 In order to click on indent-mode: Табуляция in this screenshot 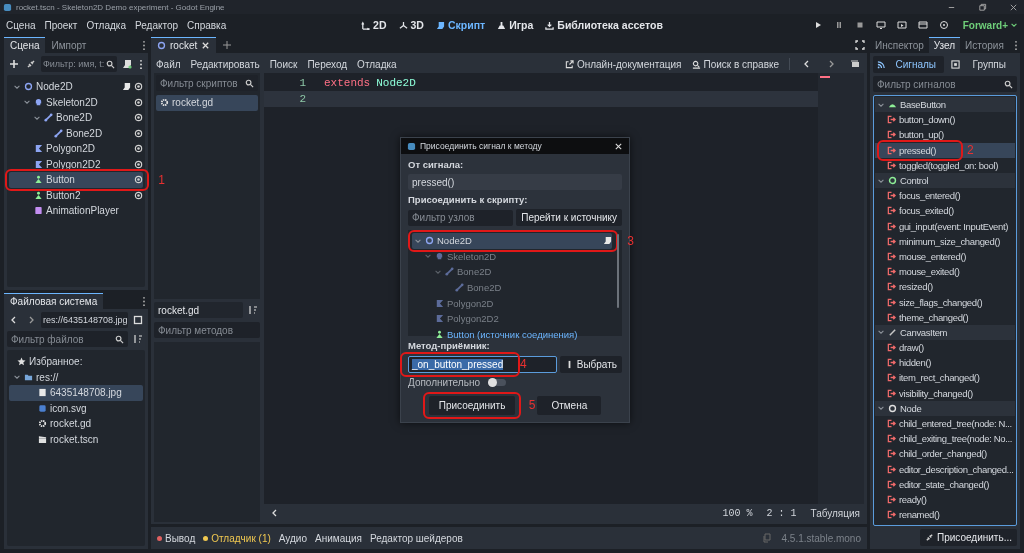, I will do `click(835, 513)`.